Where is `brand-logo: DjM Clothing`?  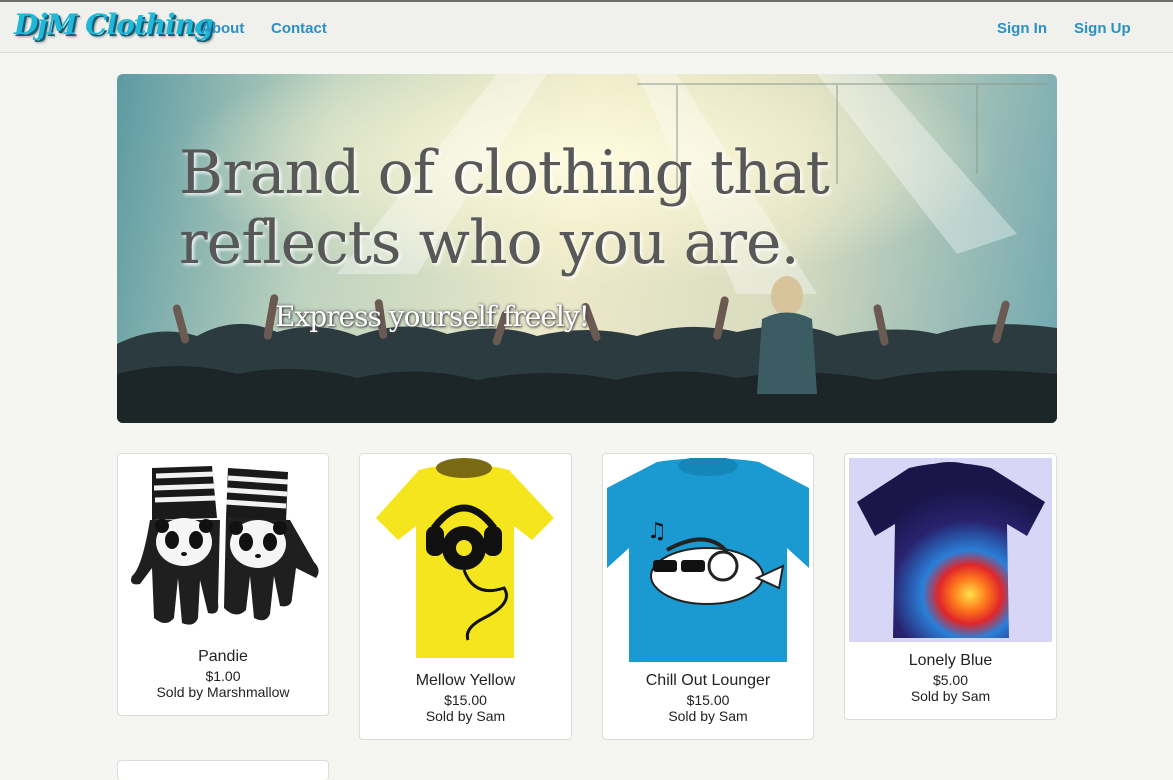
brand-logo: DjM Clothing is located at coordinates (114, 24).